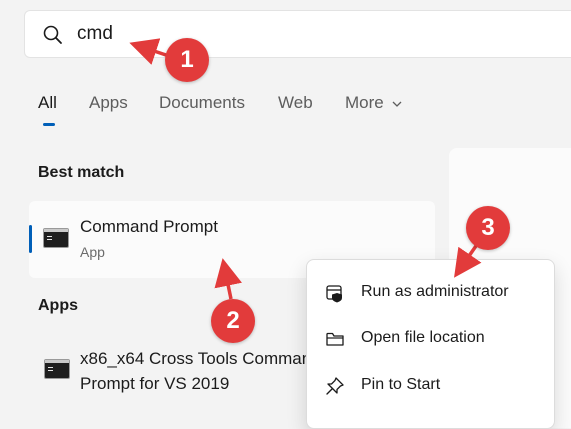  What do you see at coordinates (95, 34) in the screenshot?
I see `search-input-value: cmd` at bounding box center [95, 34].